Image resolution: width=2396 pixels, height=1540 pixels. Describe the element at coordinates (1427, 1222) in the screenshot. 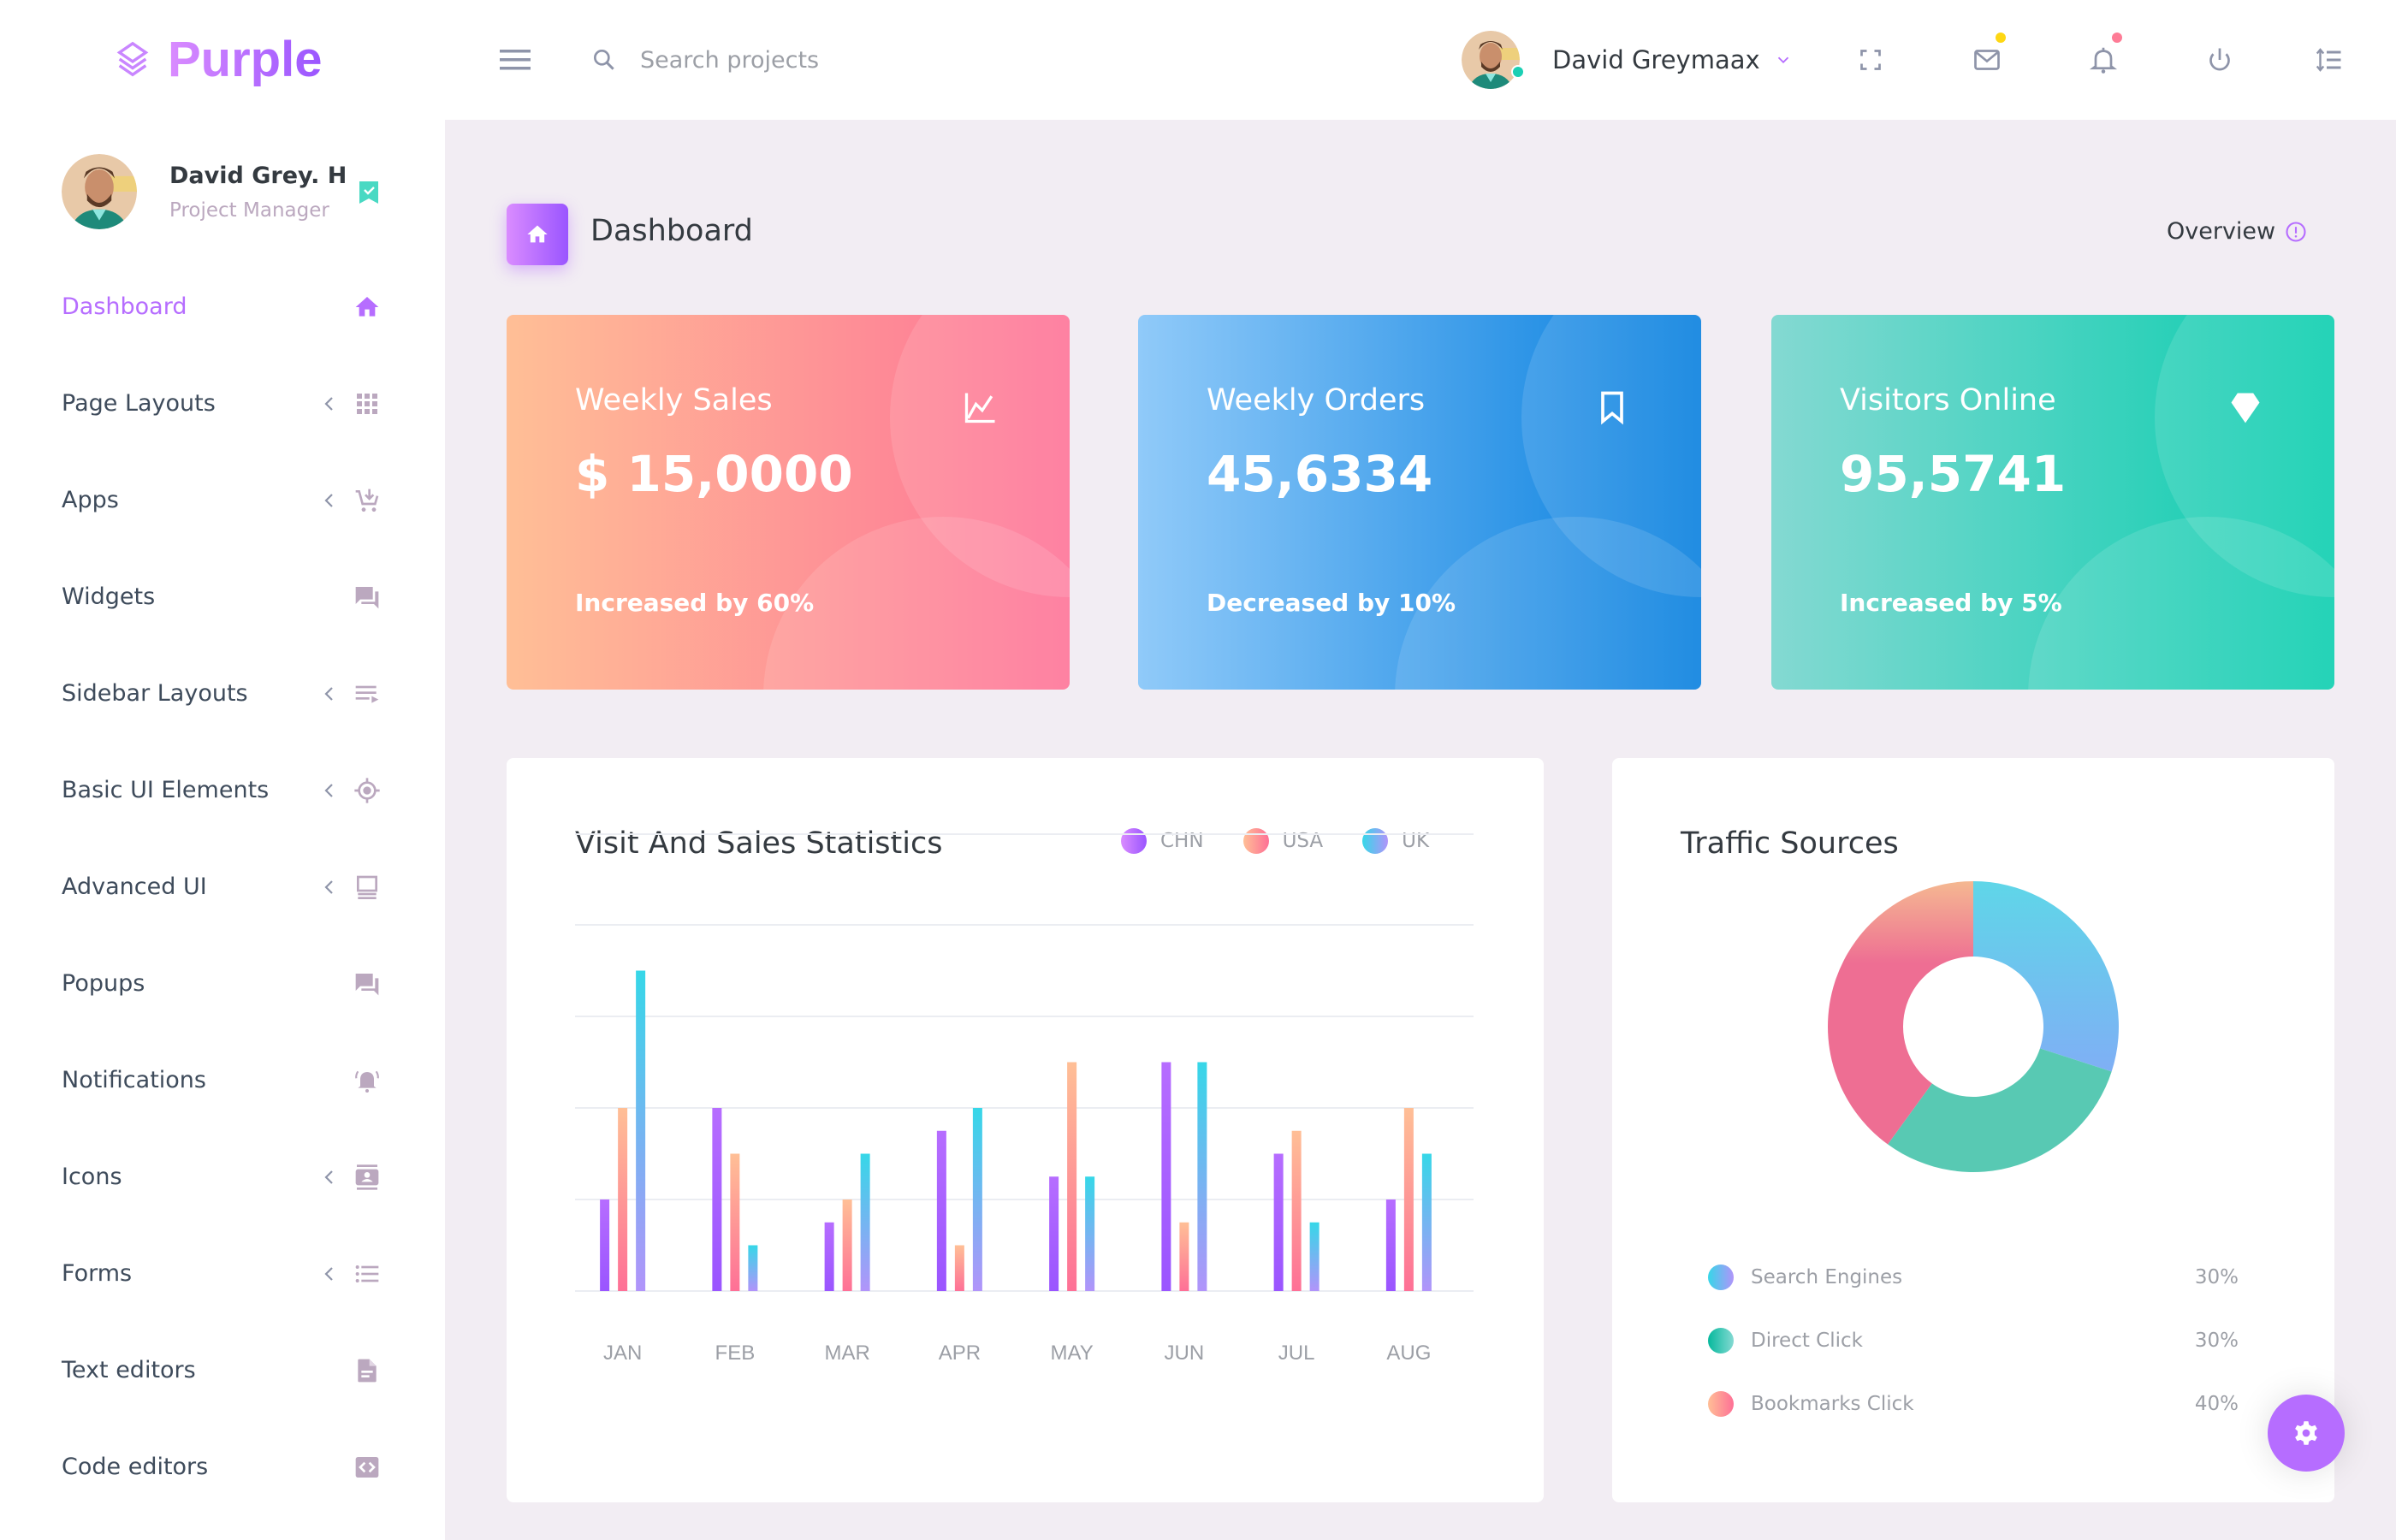

I see `bar-uk-aug` at that location.